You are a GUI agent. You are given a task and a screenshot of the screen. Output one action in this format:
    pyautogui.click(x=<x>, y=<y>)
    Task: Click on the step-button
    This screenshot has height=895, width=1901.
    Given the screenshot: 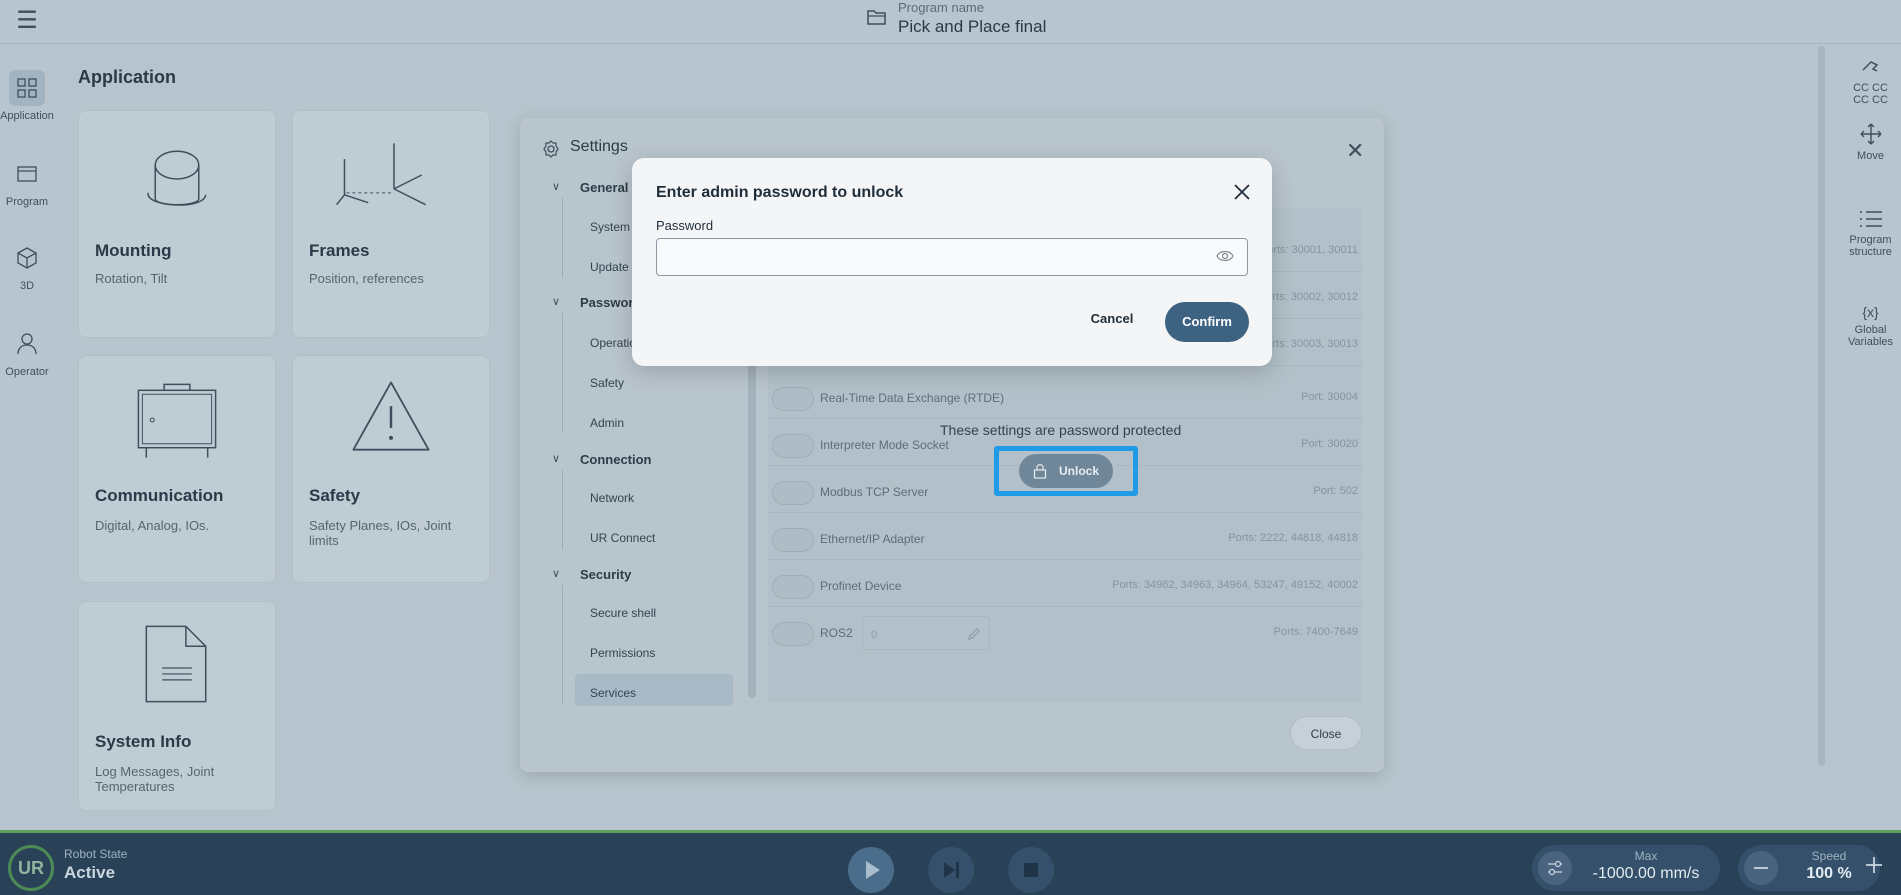 What is the action you would take?
    pyautogui.click(x=951, y=870)
    